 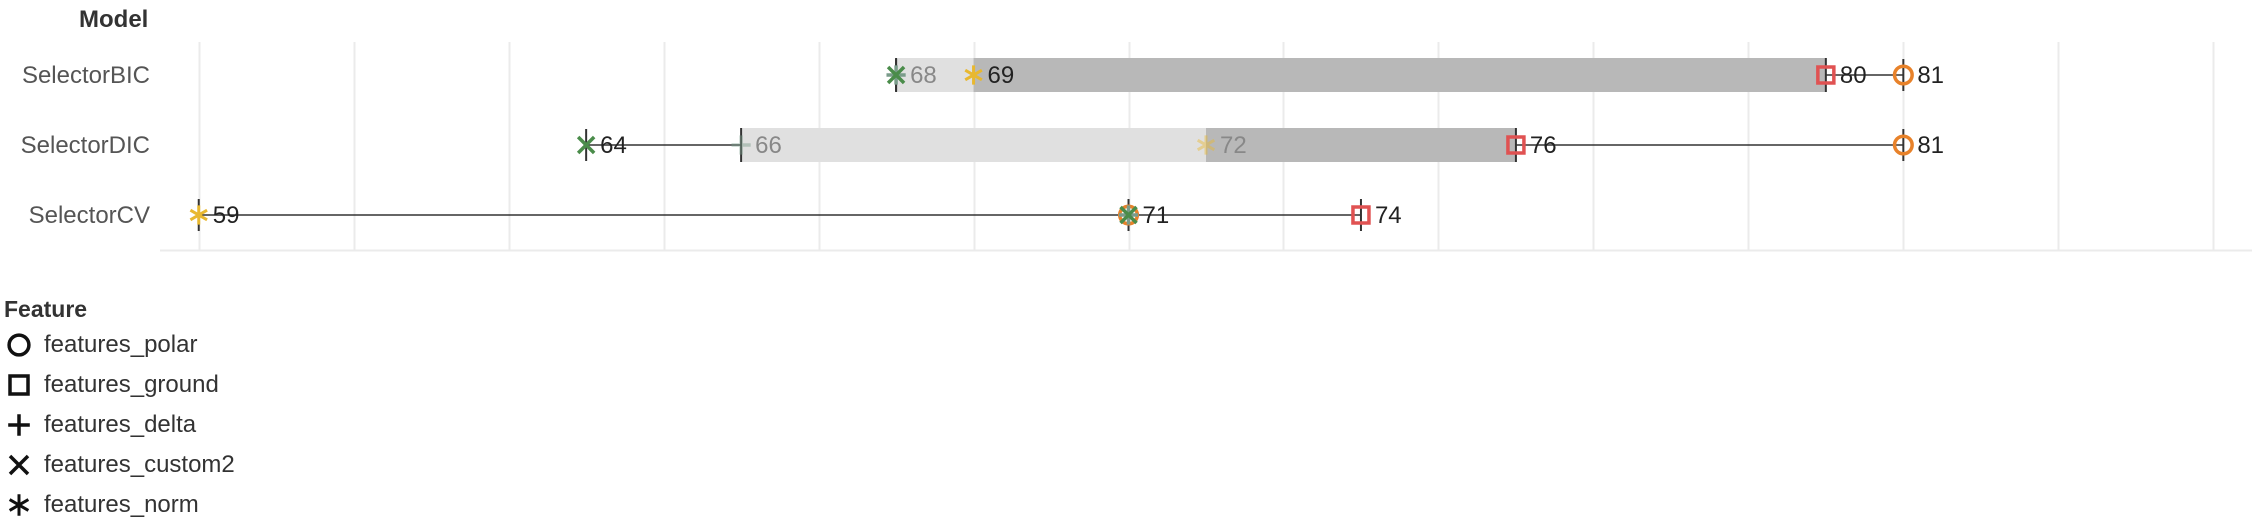 What do you see at coordinates (24, 385) in the screenshot?
I see `square-icon` at bounding box center [24, 385].